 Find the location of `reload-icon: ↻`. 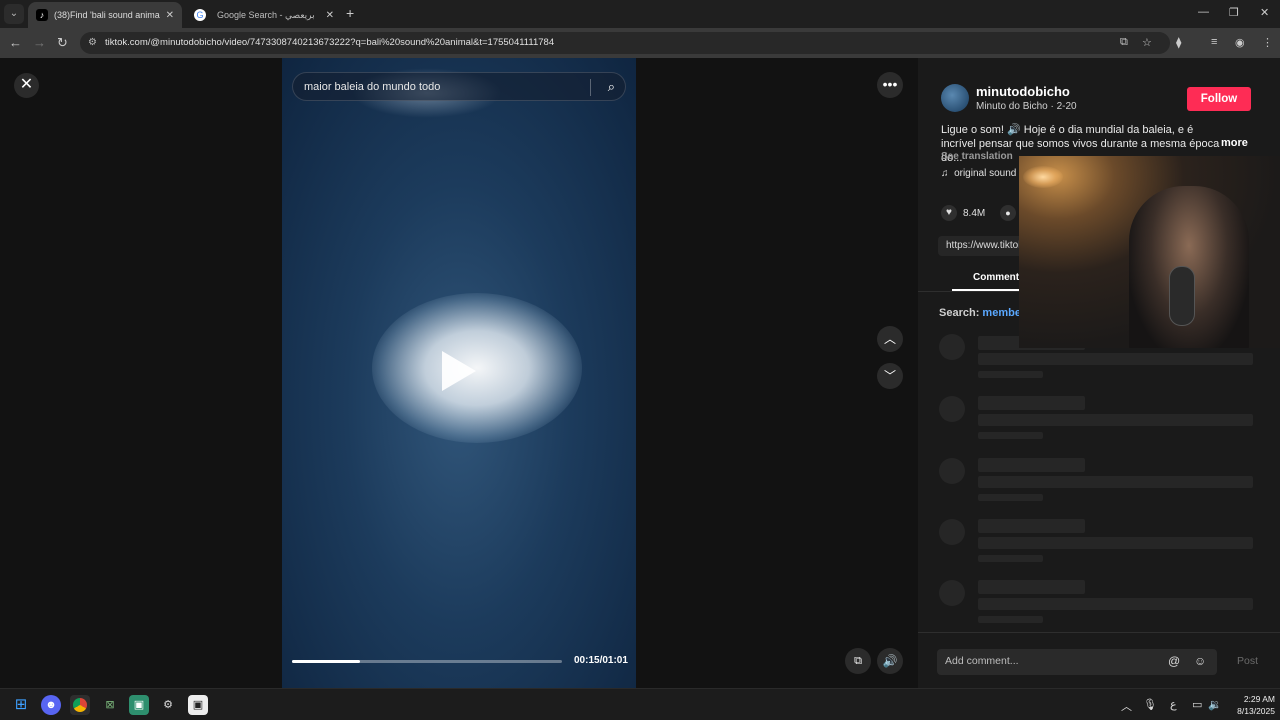

reload-icon: ↻ is located at coordinates (62, 43).